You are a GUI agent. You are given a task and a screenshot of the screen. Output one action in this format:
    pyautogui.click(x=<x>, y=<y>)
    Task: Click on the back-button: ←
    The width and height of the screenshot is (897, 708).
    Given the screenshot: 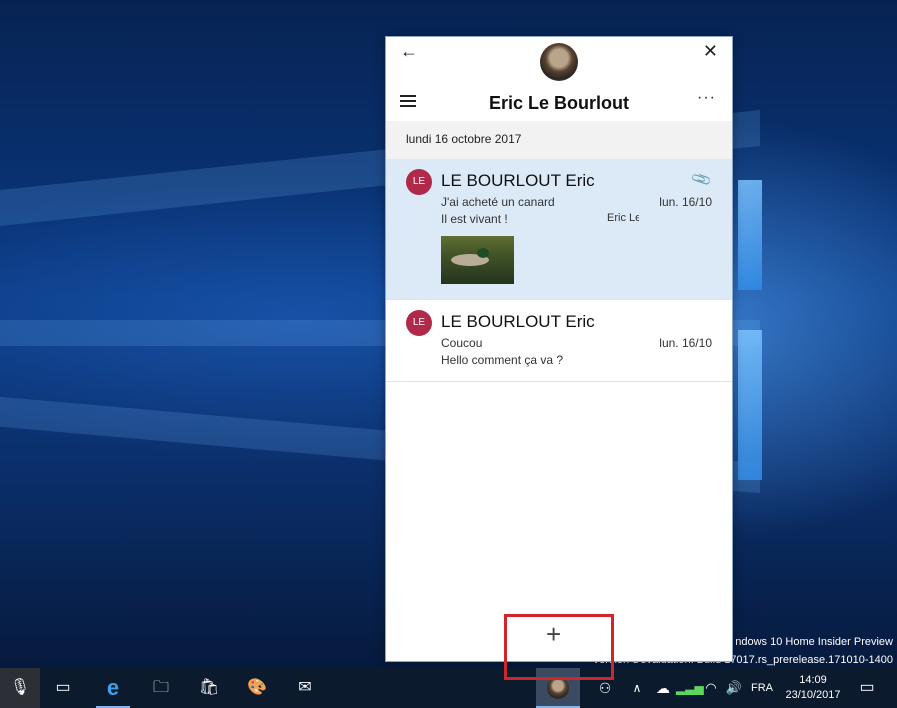 What is the action you would take?
    pyautogui.click(x=409, y=51)
    